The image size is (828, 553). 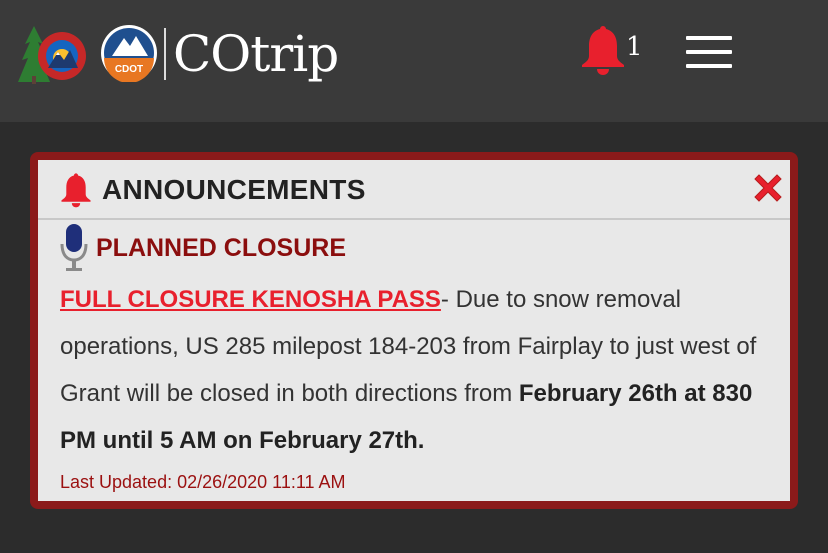 I want to click on microphone-icon, so click(x=74, y=247).